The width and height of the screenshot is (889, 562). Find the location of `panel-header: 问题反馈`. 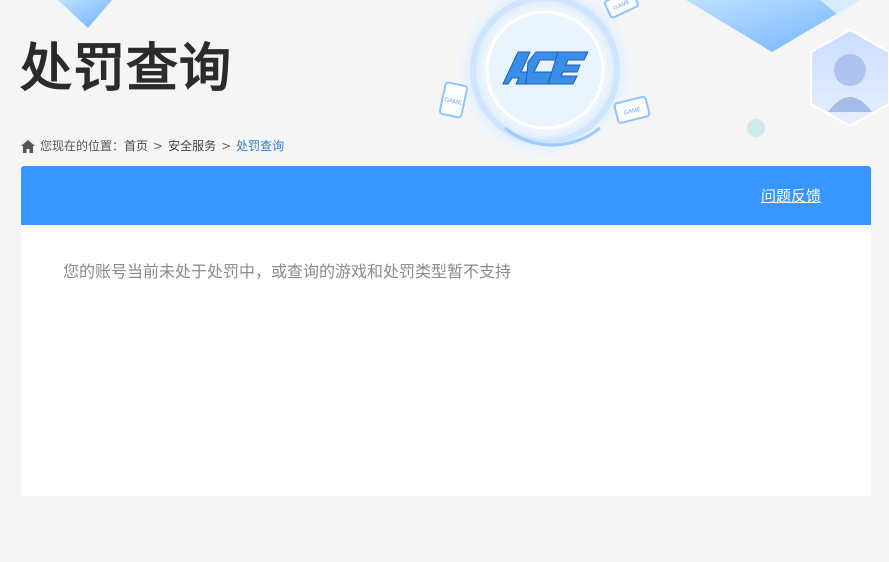

panel-header: 问题反馈 is located at coordinates (446, 195).